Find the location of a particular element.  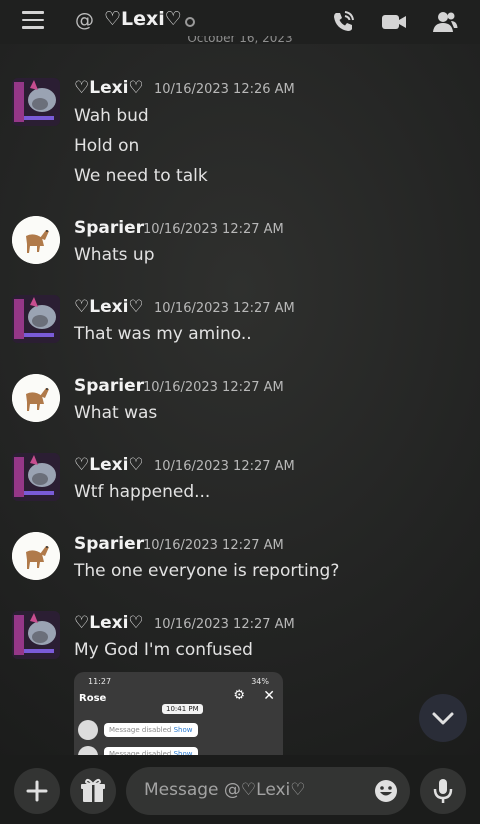

embed-chat-title: Rose is located at coordinates (93, 698).